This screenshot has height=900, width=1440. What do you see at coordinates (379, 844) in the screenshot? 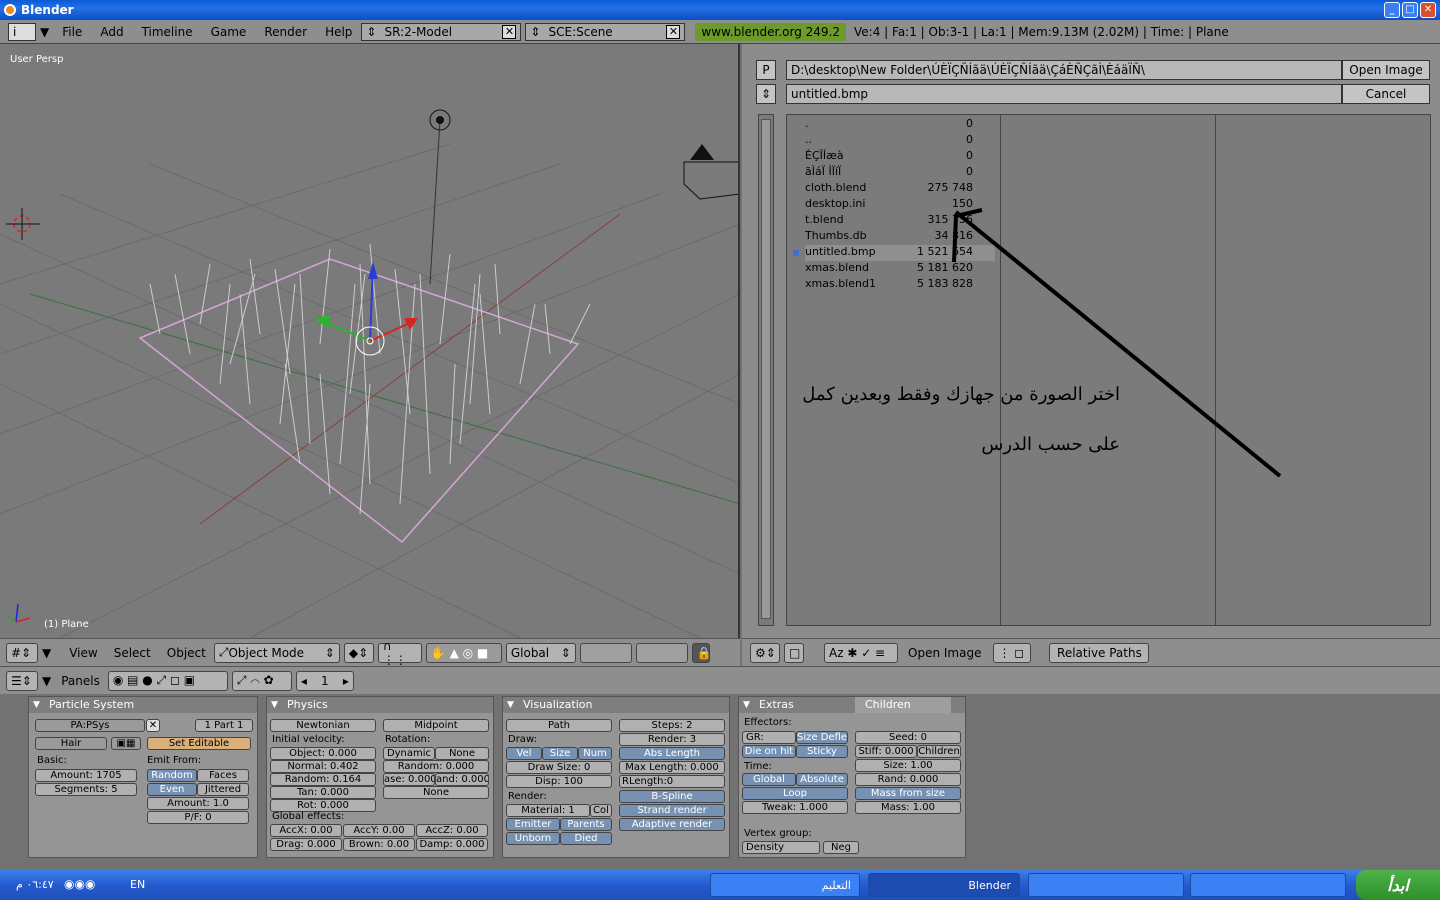
I see `brown-field: Brown: 0.00` at bounding box center [379, 844].